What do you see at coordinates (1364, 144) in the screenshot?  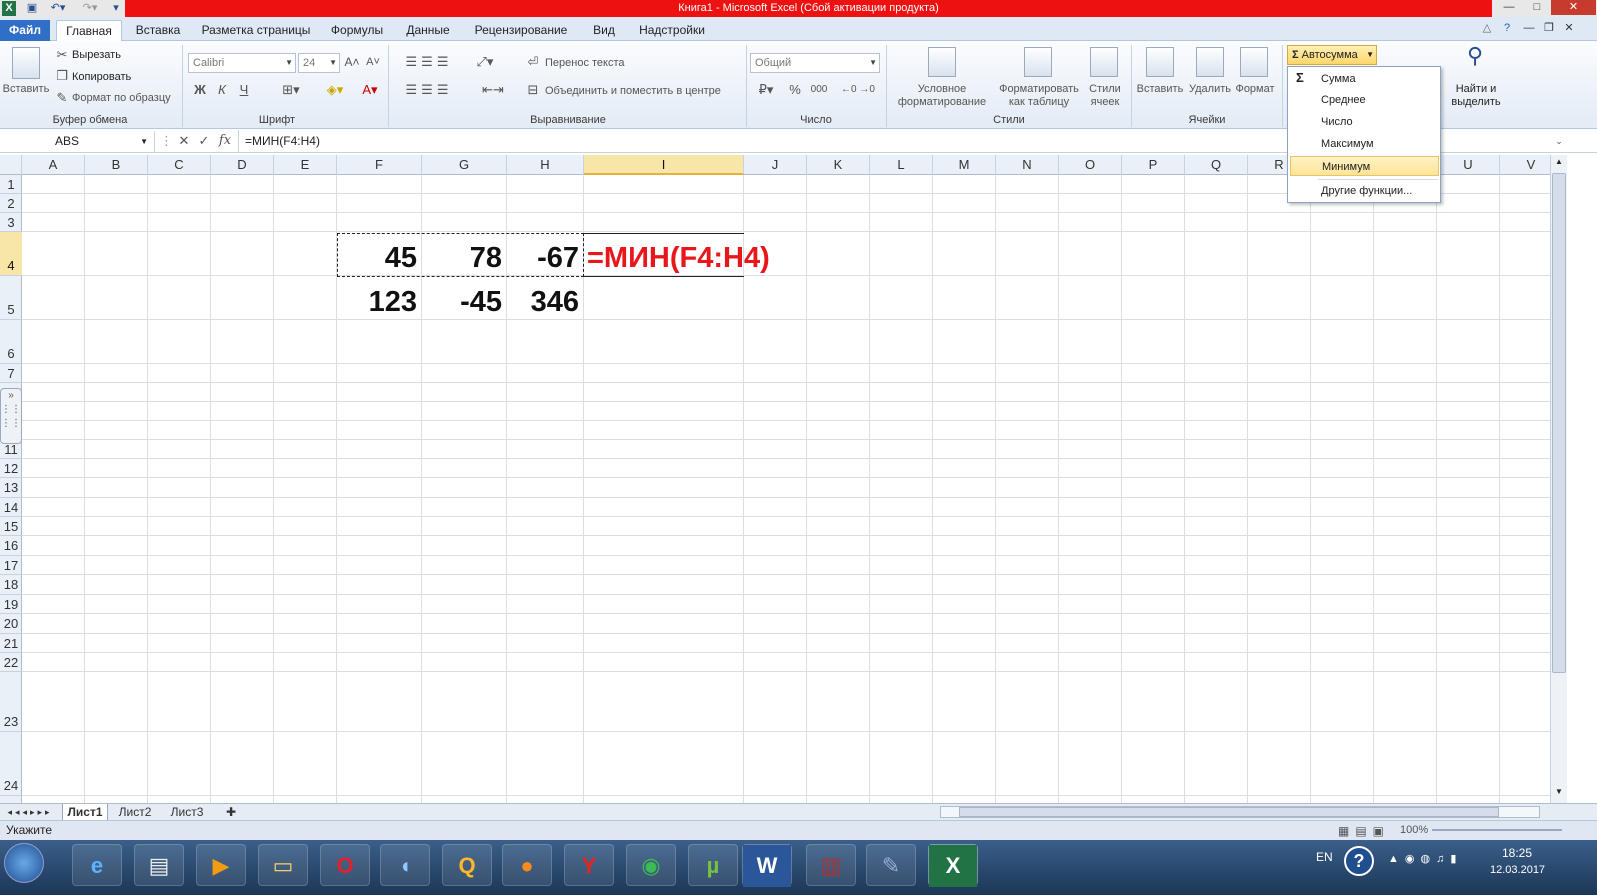 I see `menu-item-max: Максимум` at bounding box center [1364, 144].